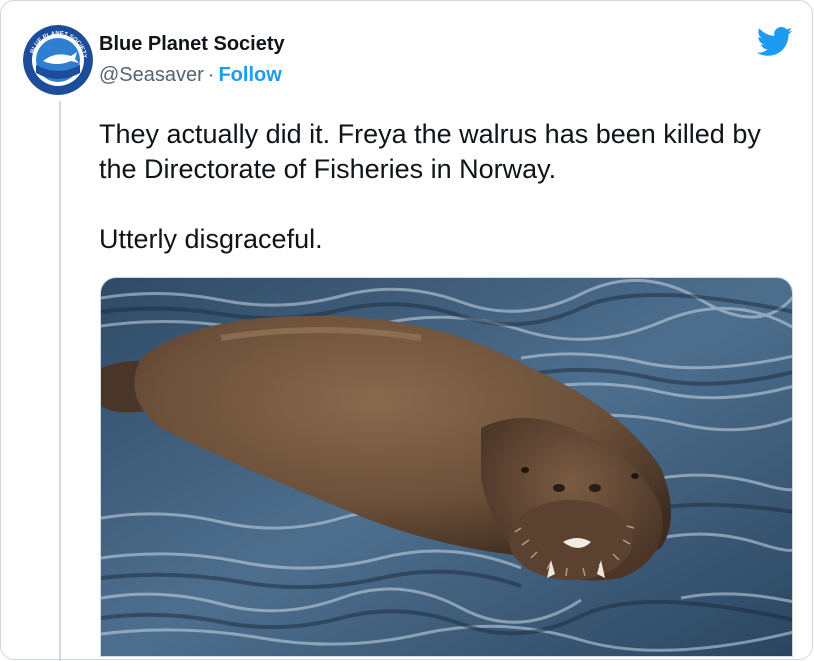 The image size is (814, 661). What do you see at coordinates (774, 42) in the screenshot?
I see `twitter-bird-icon` at bounding box center [774, 42].